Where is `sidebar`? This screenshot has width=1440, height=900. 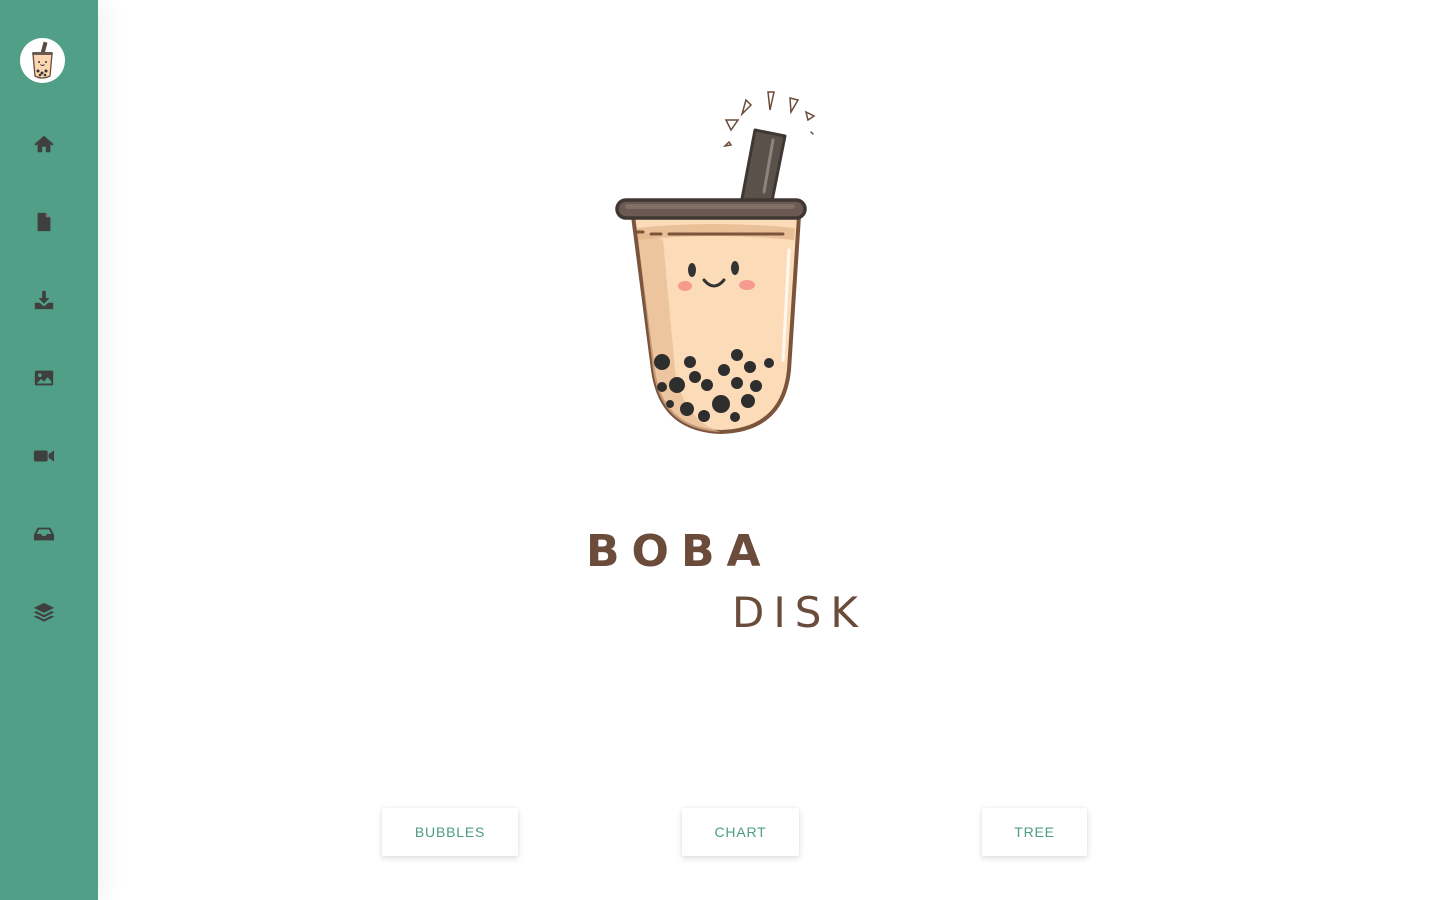
sidebar is located at coordinates (49, 450).